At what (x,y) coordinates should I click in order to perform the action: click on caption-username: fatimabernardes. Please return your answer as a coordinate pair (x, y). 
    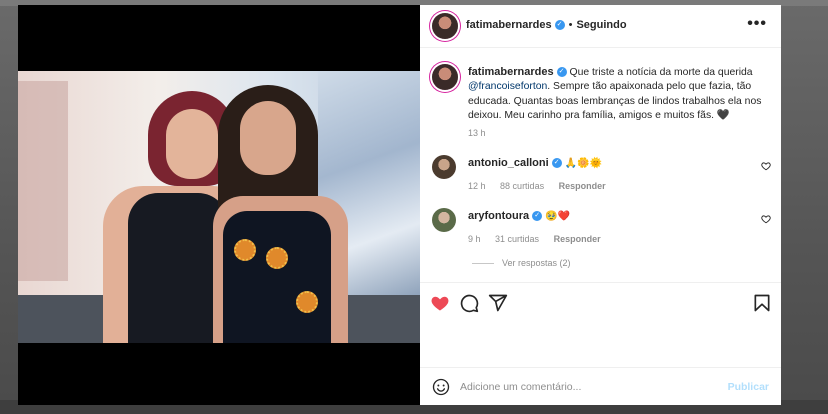
    Looking at the image, I should click on (511, 72).